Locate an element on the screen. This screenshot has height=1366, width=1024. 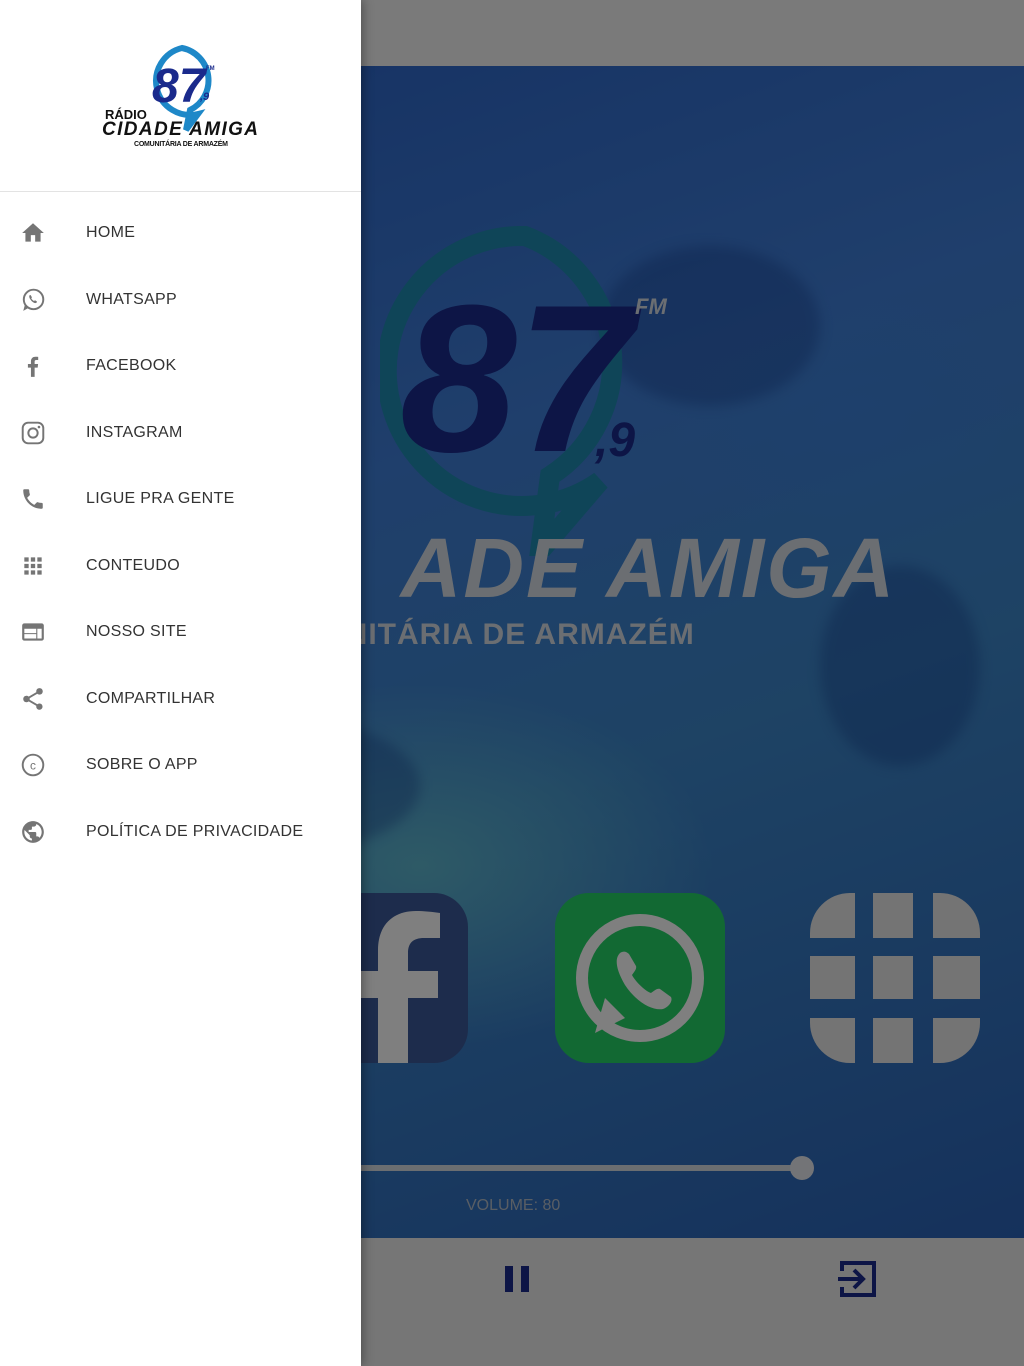
home-icon is located at coordinates (33, 233).